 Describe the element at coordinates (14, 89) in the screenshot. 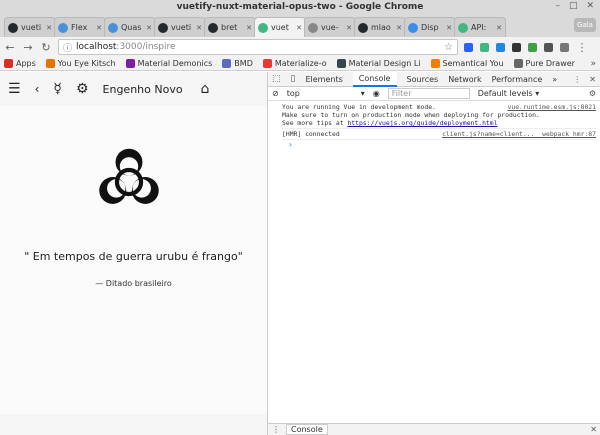

I see `menu-icon: ☰` at that location.